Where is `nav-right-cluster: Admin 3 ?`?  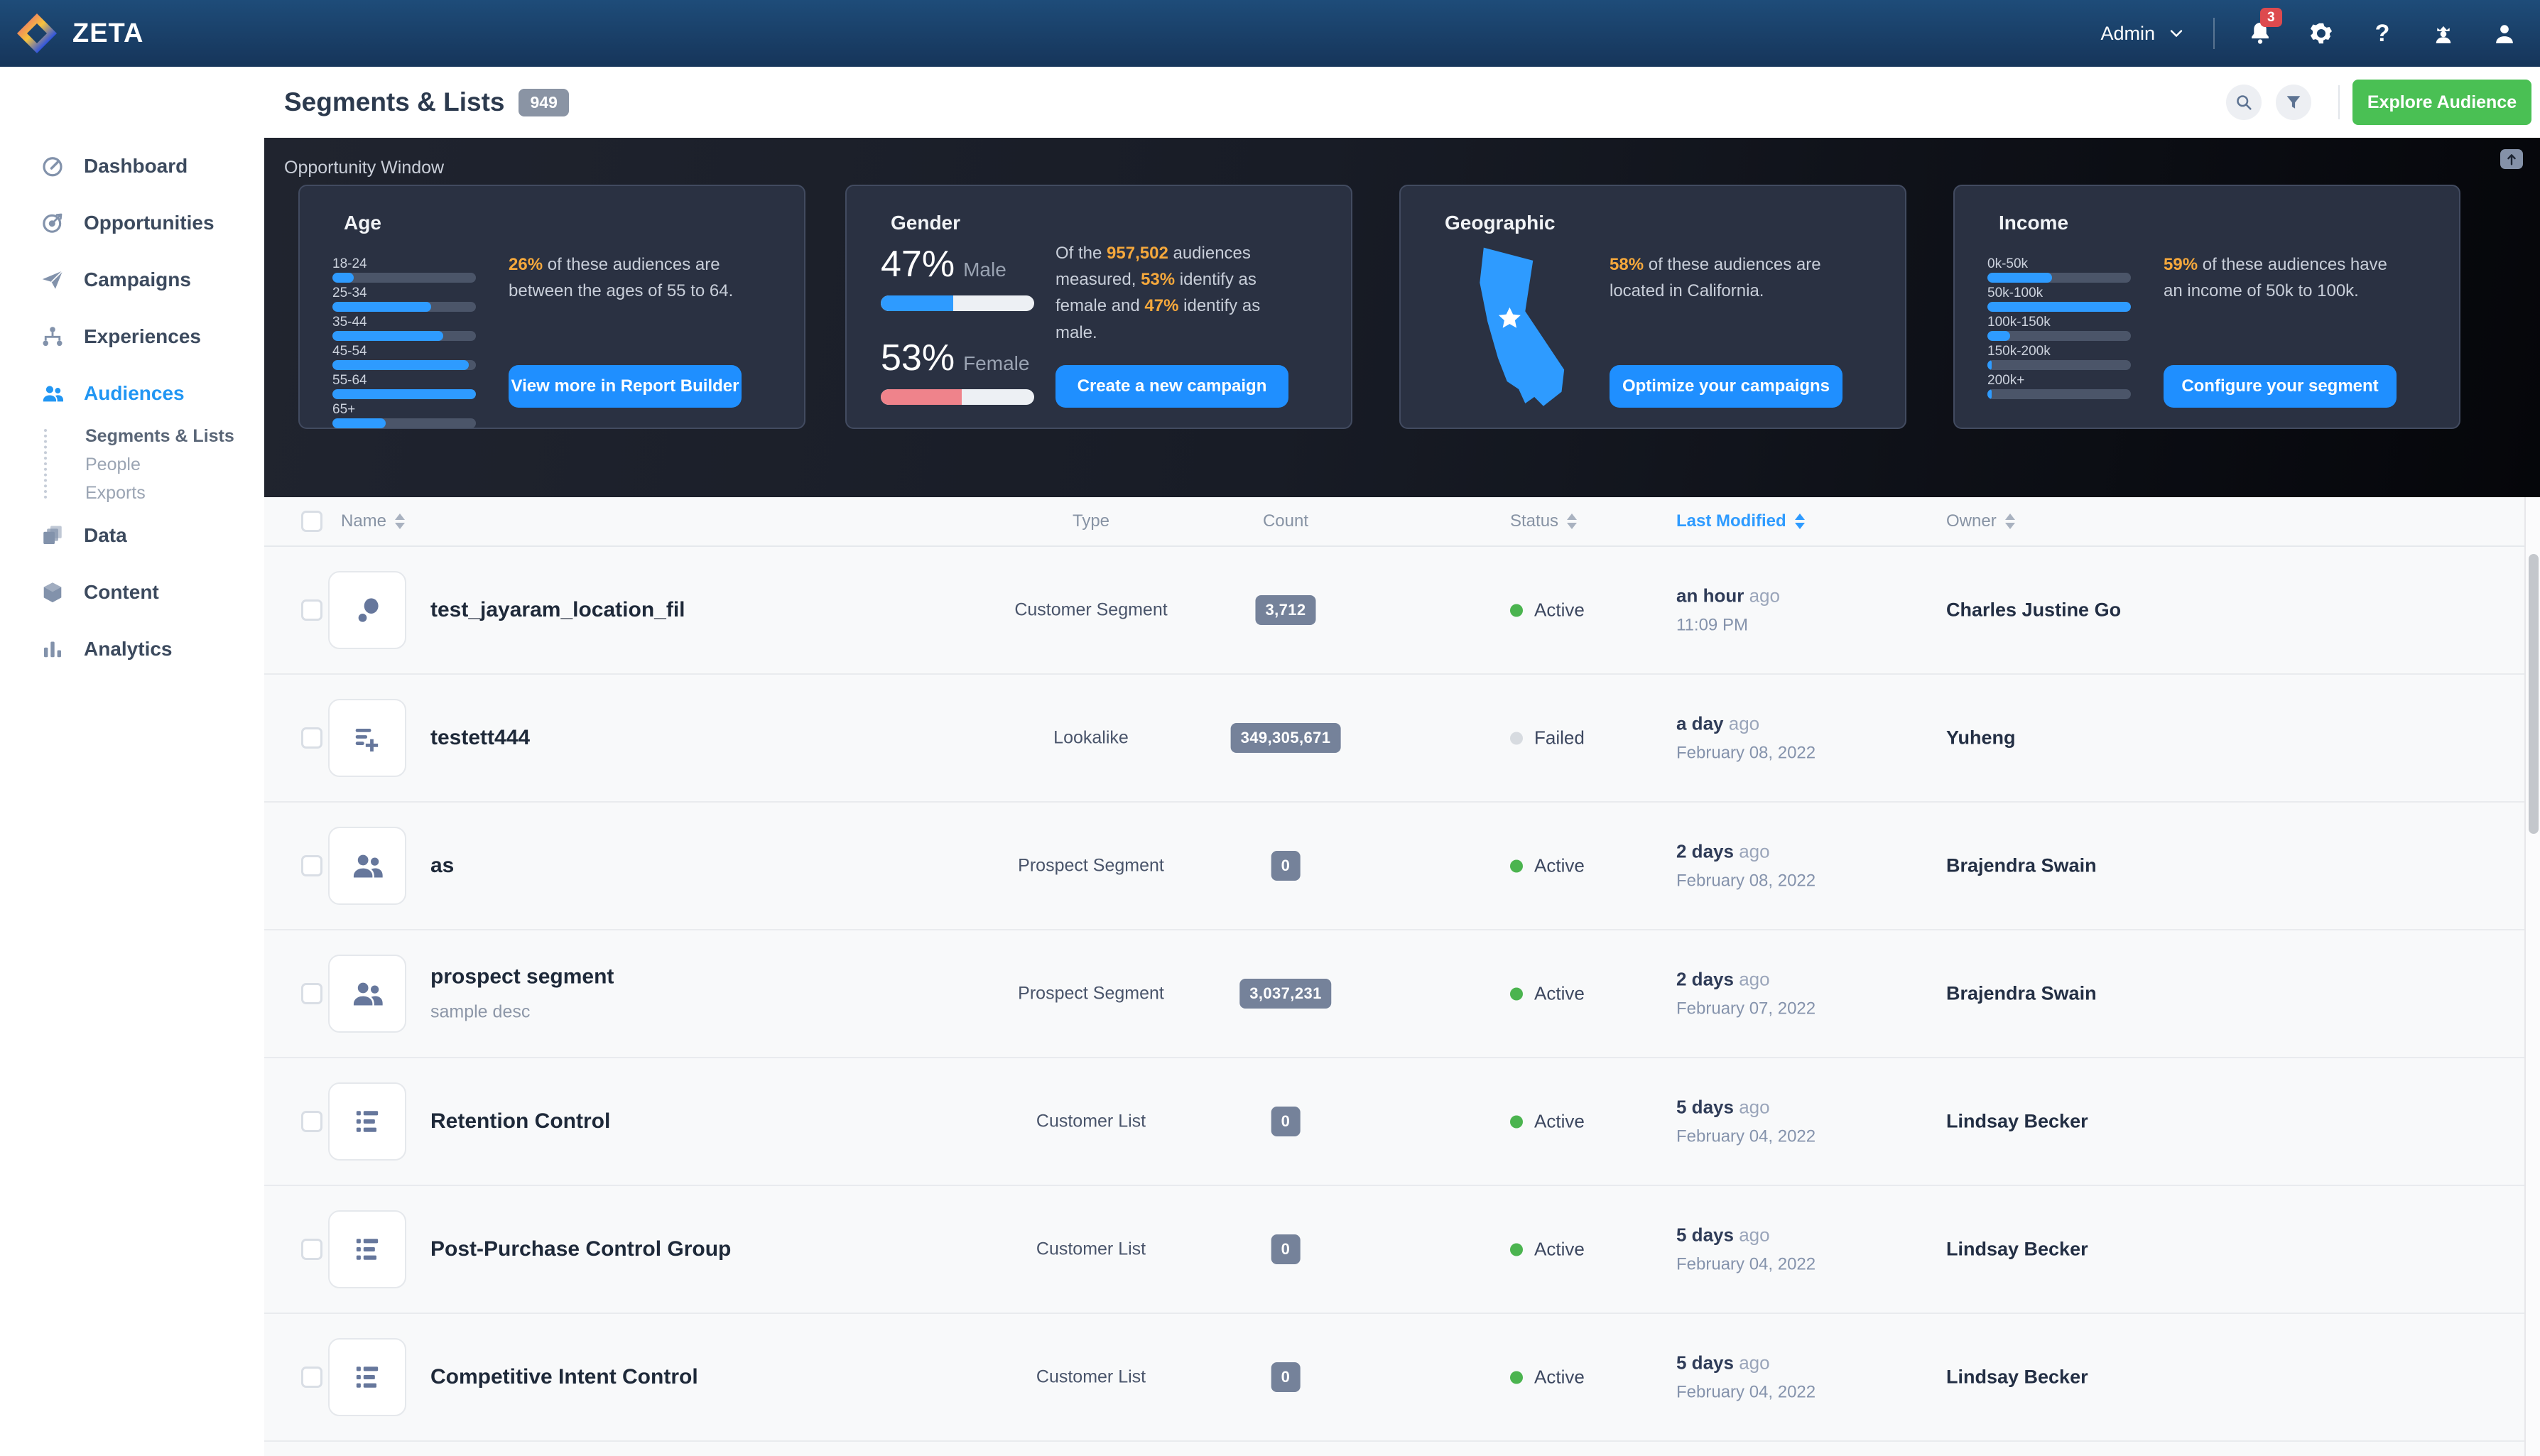
nav-right-cluster: Admin 3 ? is located at coordinates (2320, 33).